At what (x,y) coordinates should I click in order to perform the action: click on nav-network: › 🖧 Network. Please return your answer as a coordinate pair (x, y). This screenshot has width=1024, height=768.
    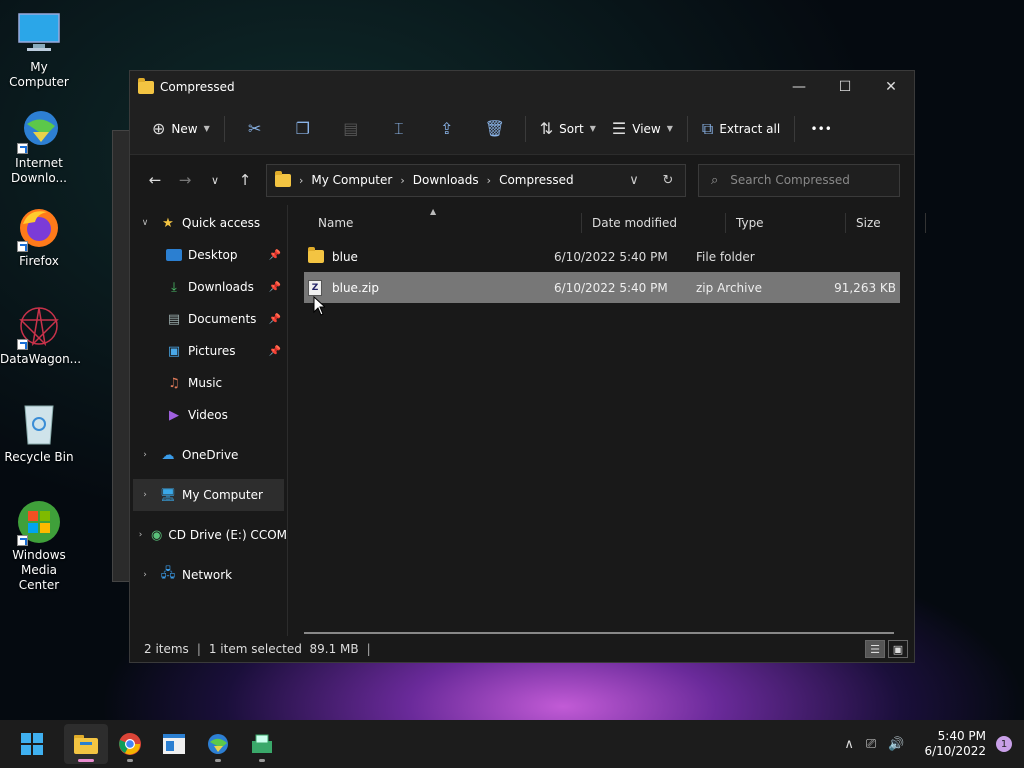
    Looking at the image, I should click on (208, 575).